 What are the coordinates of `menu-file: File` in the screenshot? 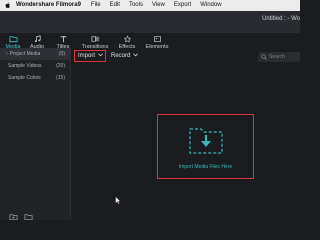 It's located at (96, 5).